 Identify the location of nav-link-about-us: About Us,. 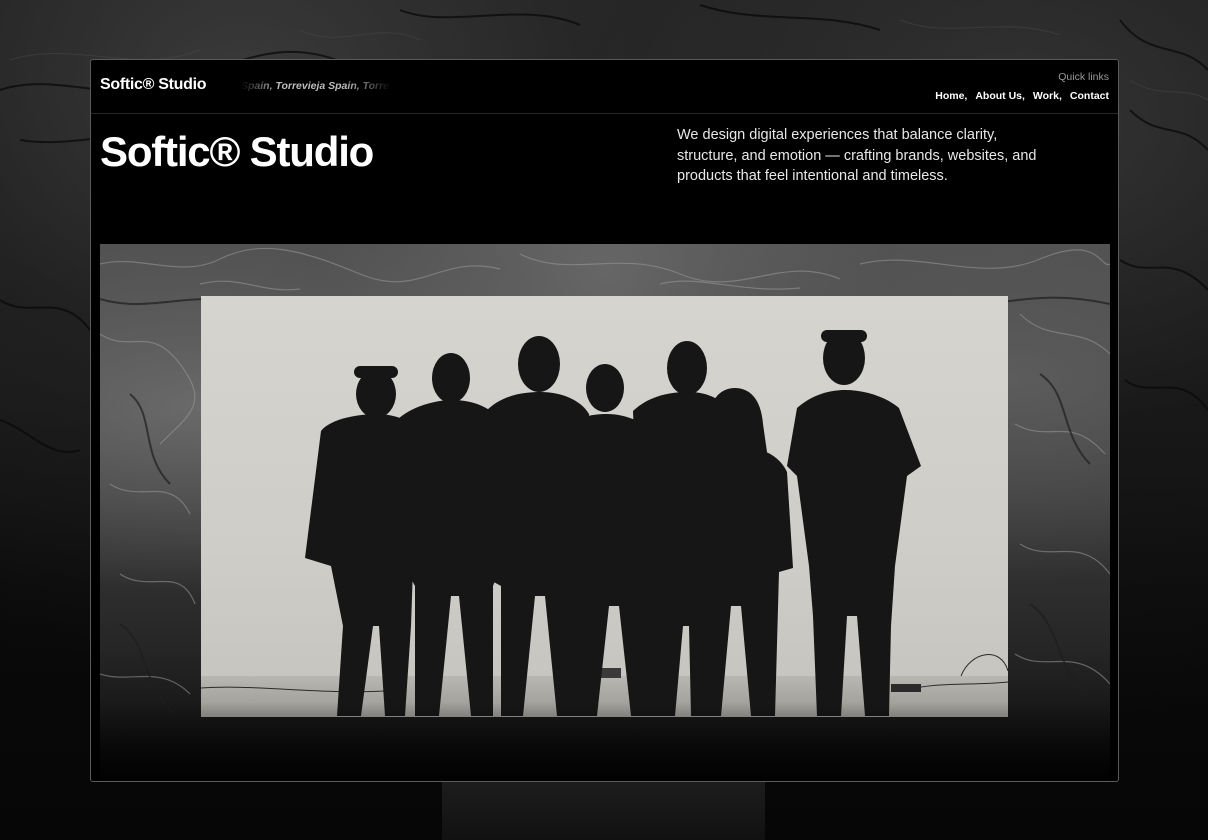
(1000, 96).